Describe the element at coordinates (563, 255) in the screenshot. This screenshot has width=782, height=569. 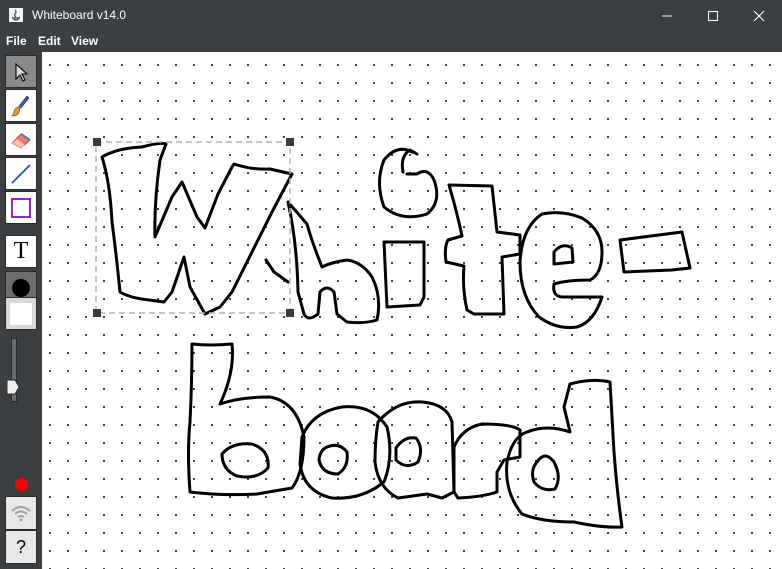
I see `stroke-e2` at that location.